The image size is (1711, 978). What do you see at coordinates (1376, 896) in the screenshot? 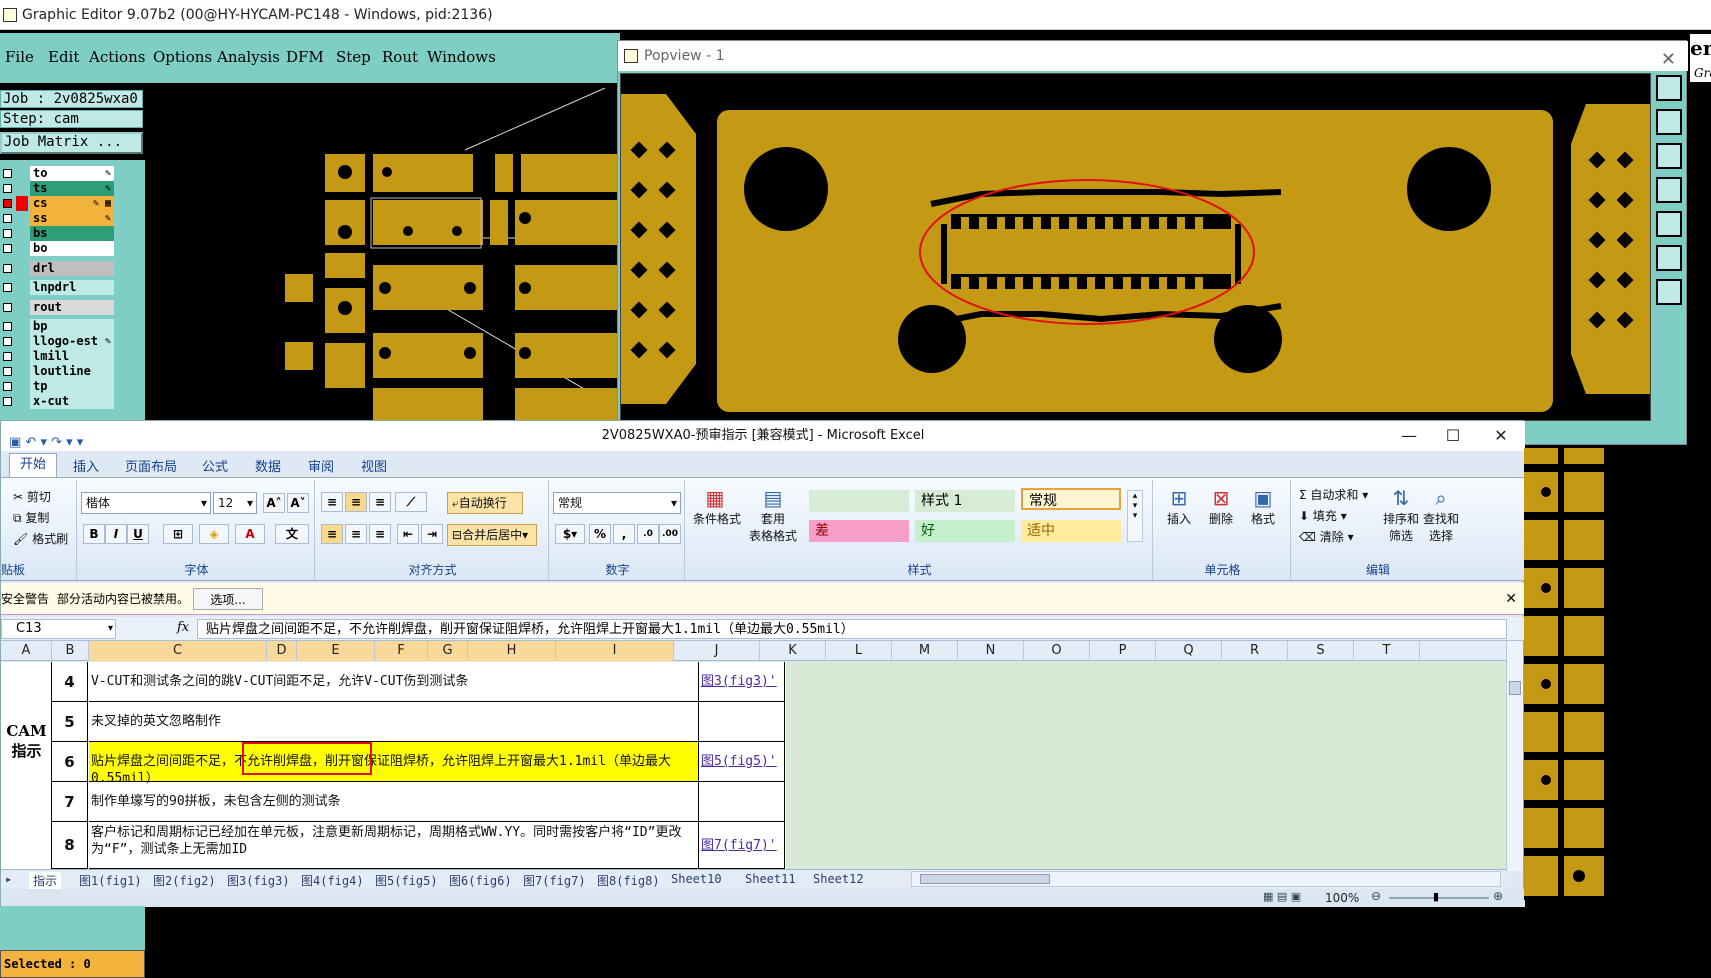
I see `zoom-out-icon: ⊖` at bounding box center [1376, 896].